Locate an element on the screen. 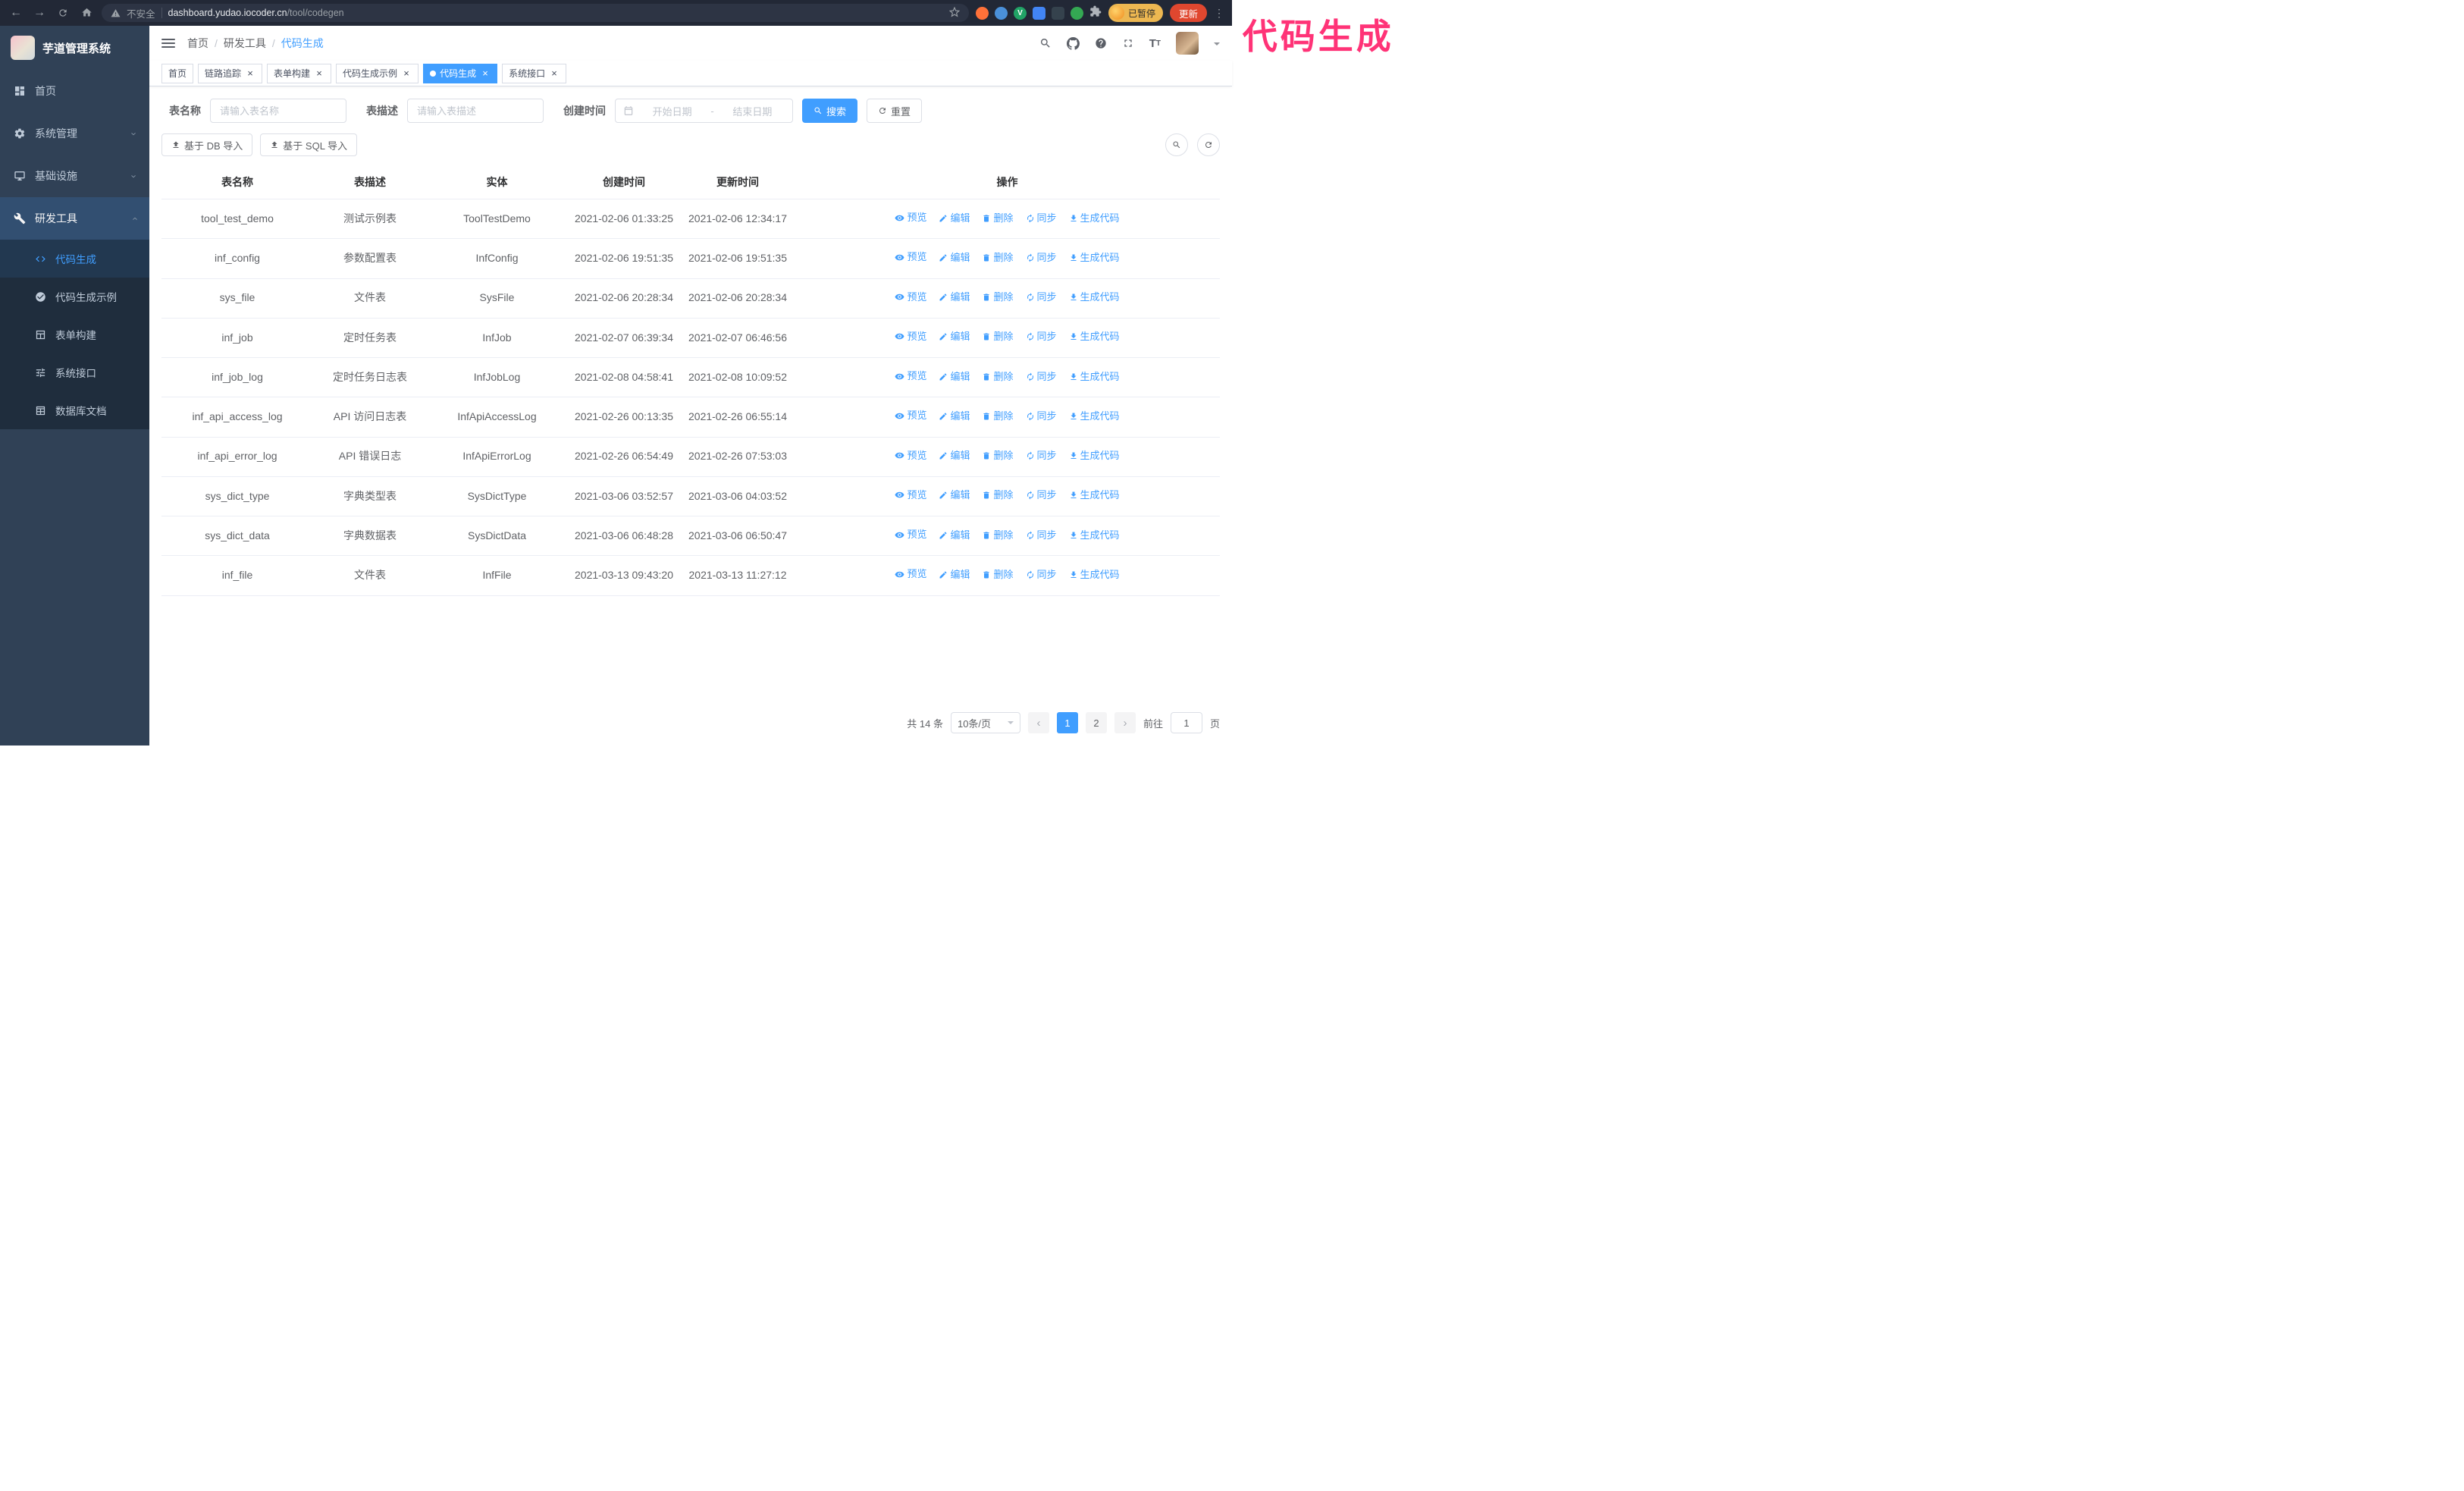 The height and width of the screenshot is (1491, 2464). sidebar-item-codegen-example: 代码生成示例 is located at coordinates (74, 296).